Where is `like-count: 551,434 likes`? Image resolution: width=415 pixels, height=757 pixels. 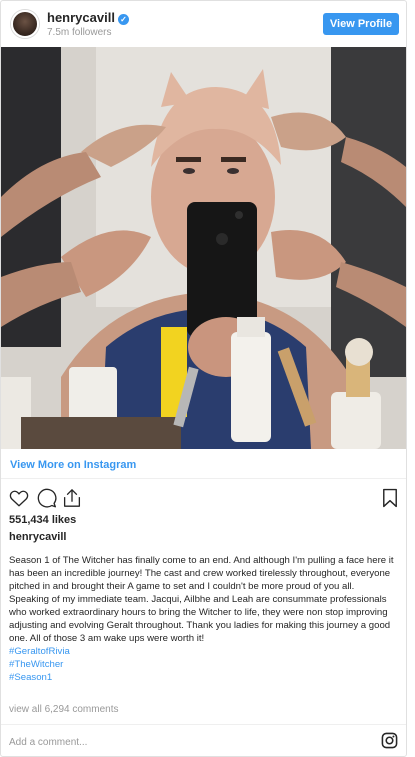
like-count: 551,434 likes is located at coordinates (42, 520).